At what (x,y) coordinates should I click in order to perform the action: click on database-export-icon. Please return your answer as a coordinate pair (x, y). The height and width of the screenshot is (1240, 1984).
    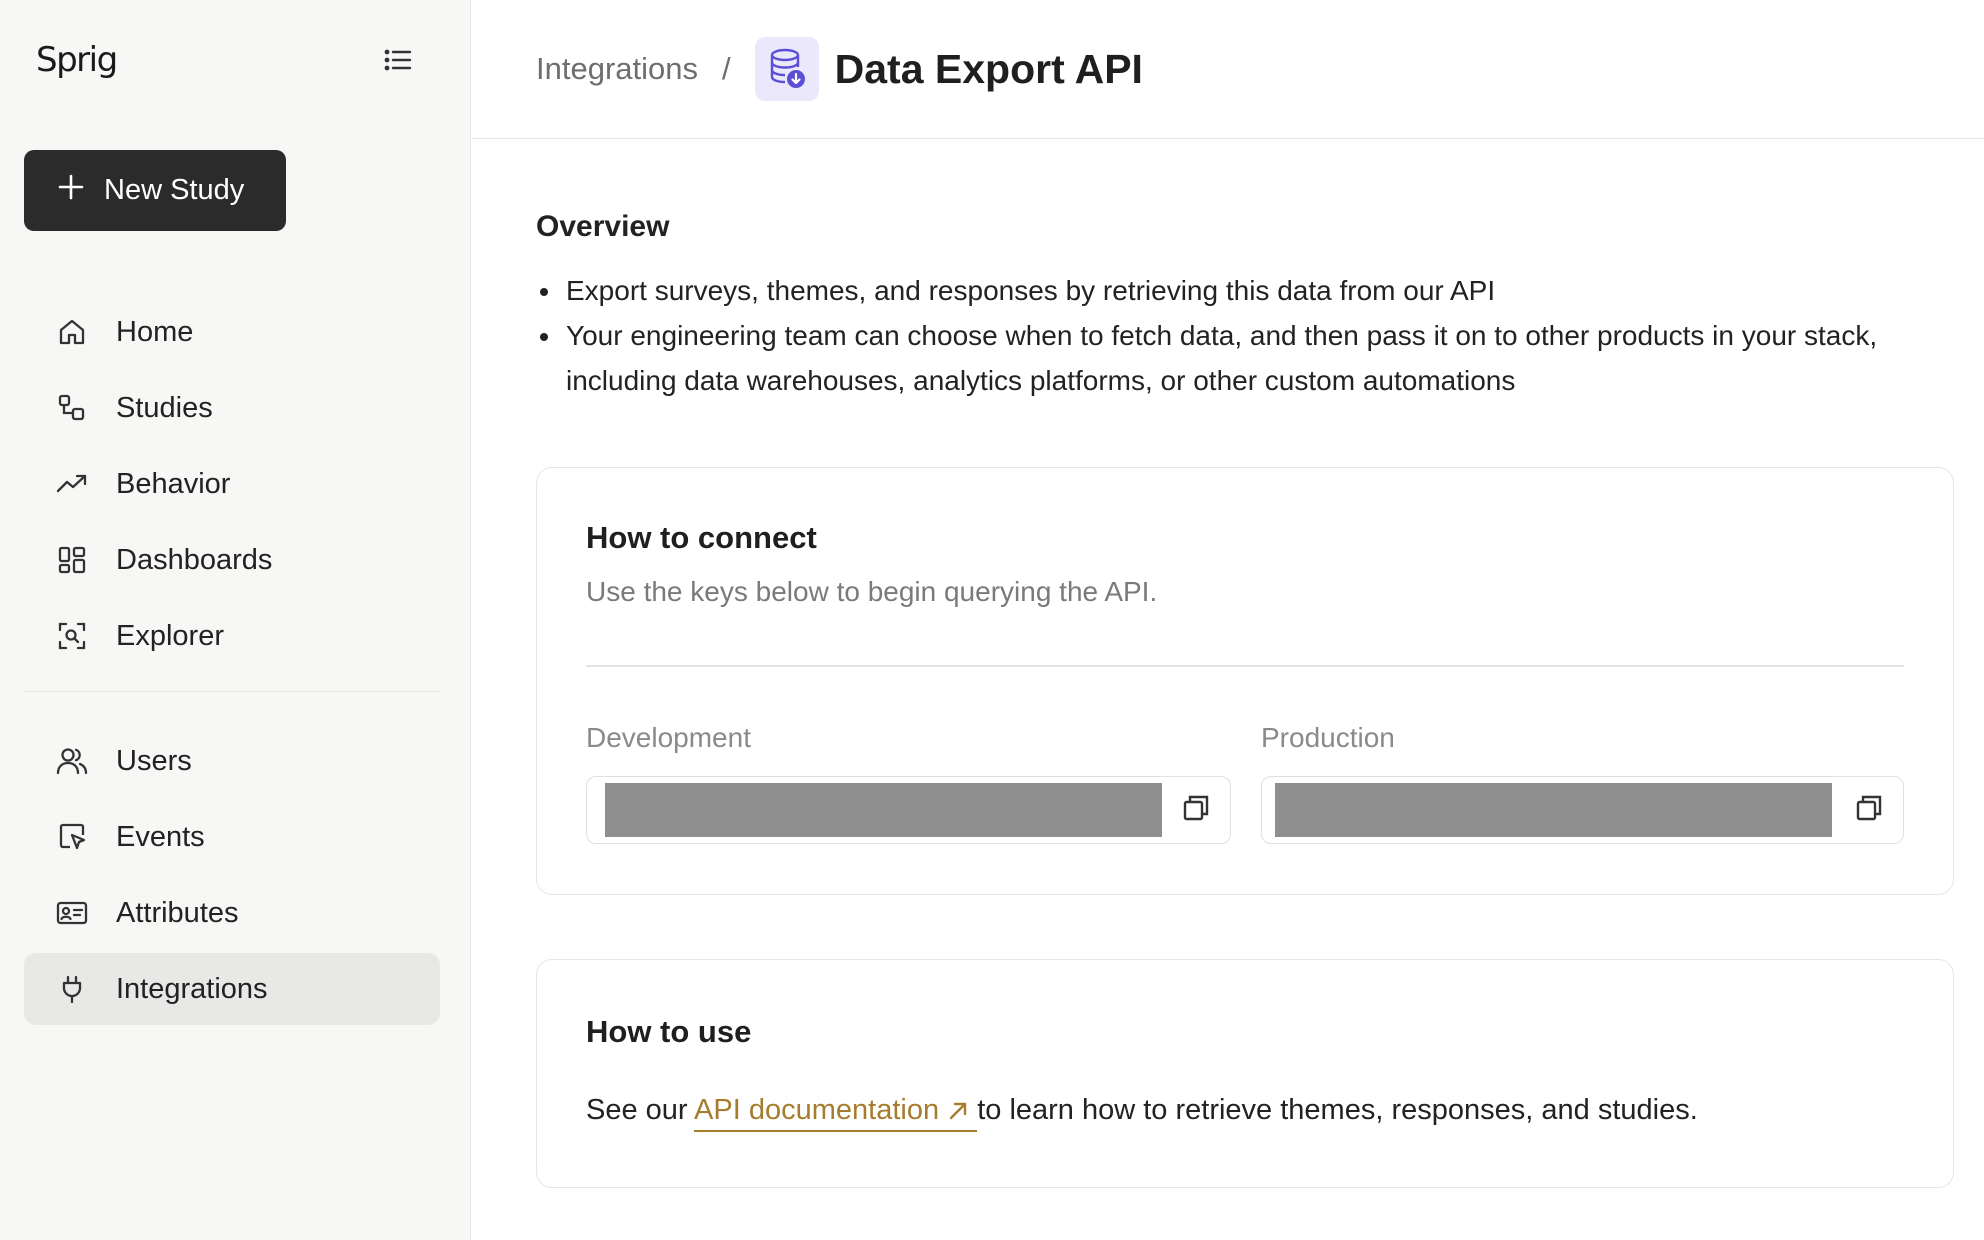
    Looking at the image, I should click on (786, 69).